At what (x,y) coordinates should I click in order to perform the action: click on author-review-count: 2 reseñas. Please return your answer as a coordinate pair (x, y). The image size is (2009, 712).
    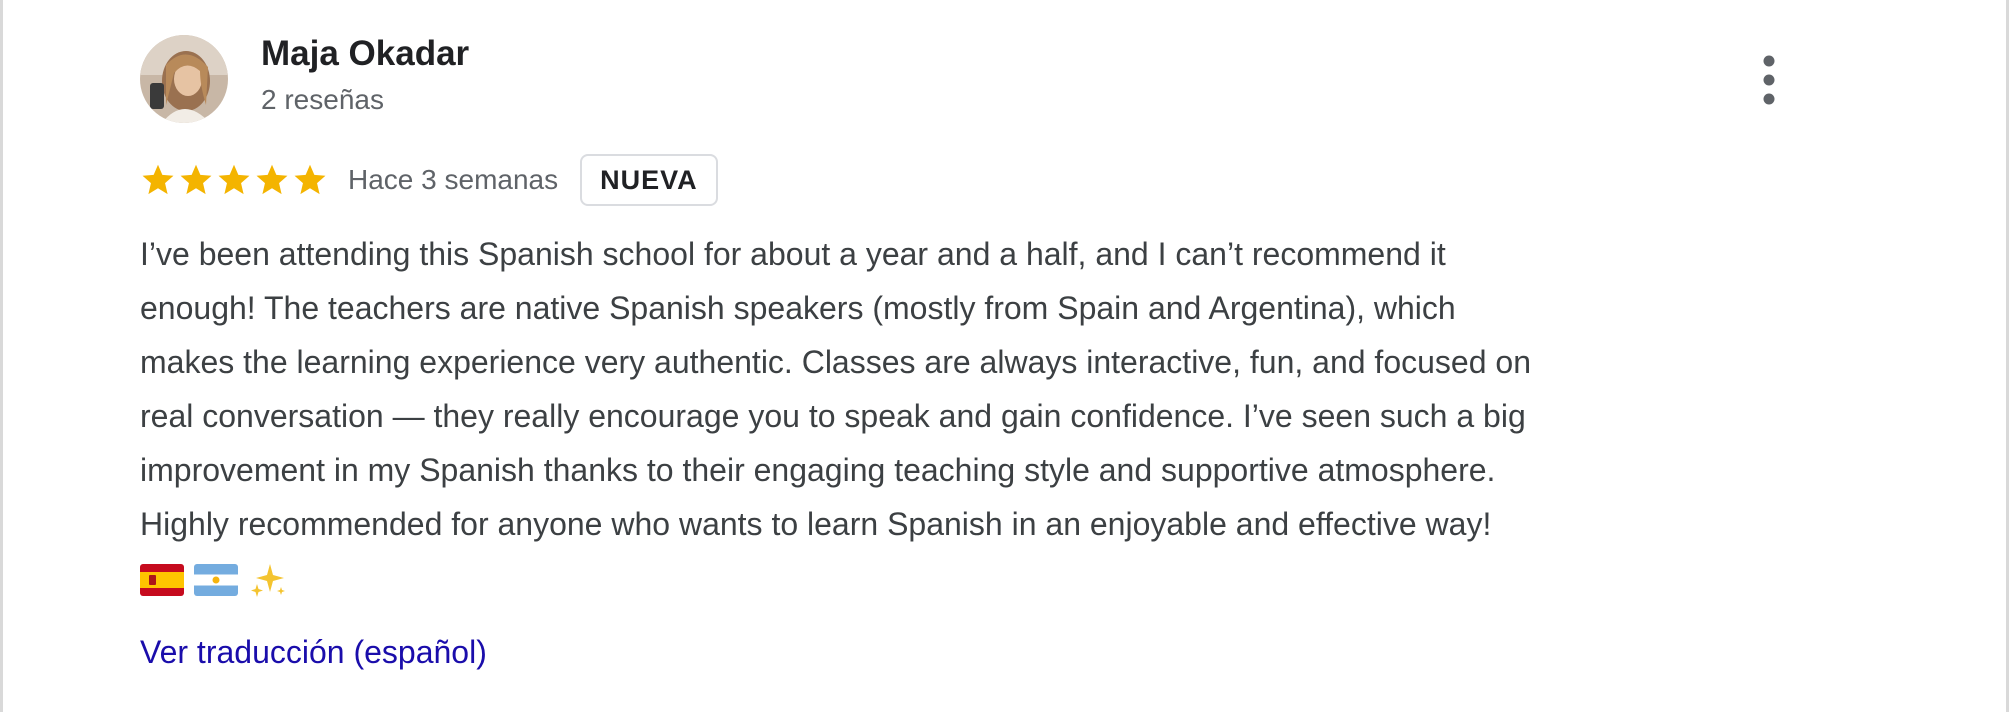
    Looking at the image, I should click on (322, 100).